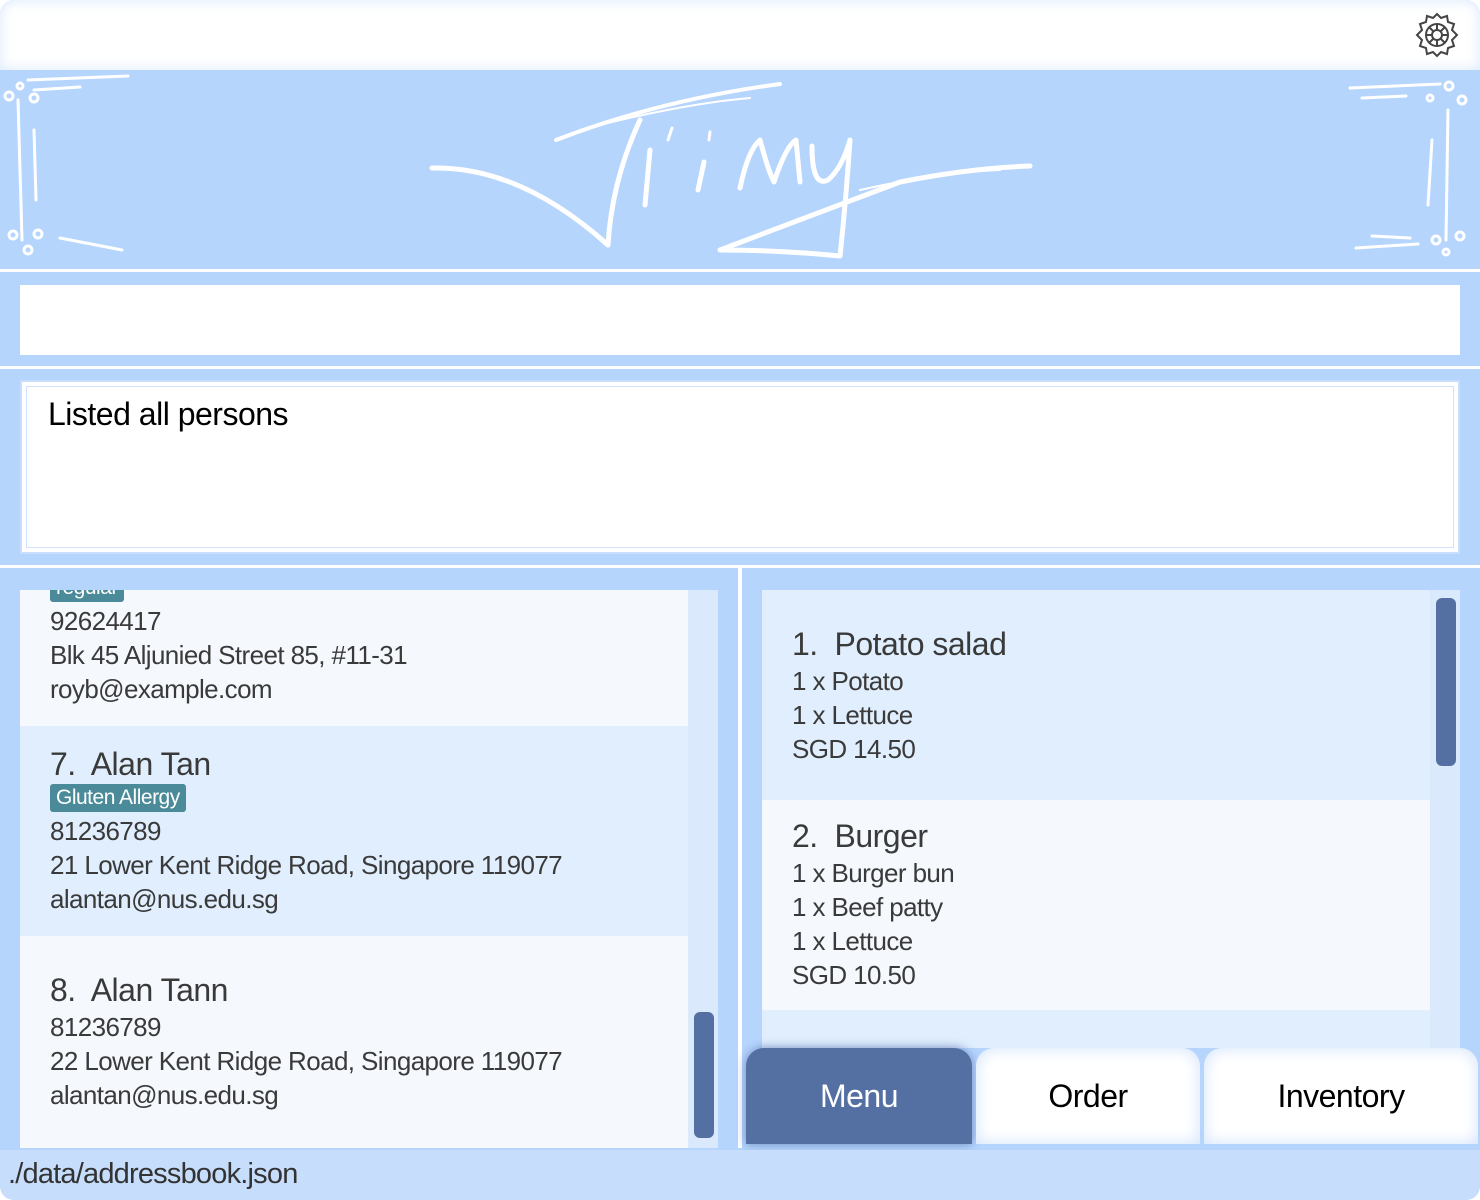 This screenshot has width=1480, height=1200. I want to click on person-index: 7., so click(63, 764).